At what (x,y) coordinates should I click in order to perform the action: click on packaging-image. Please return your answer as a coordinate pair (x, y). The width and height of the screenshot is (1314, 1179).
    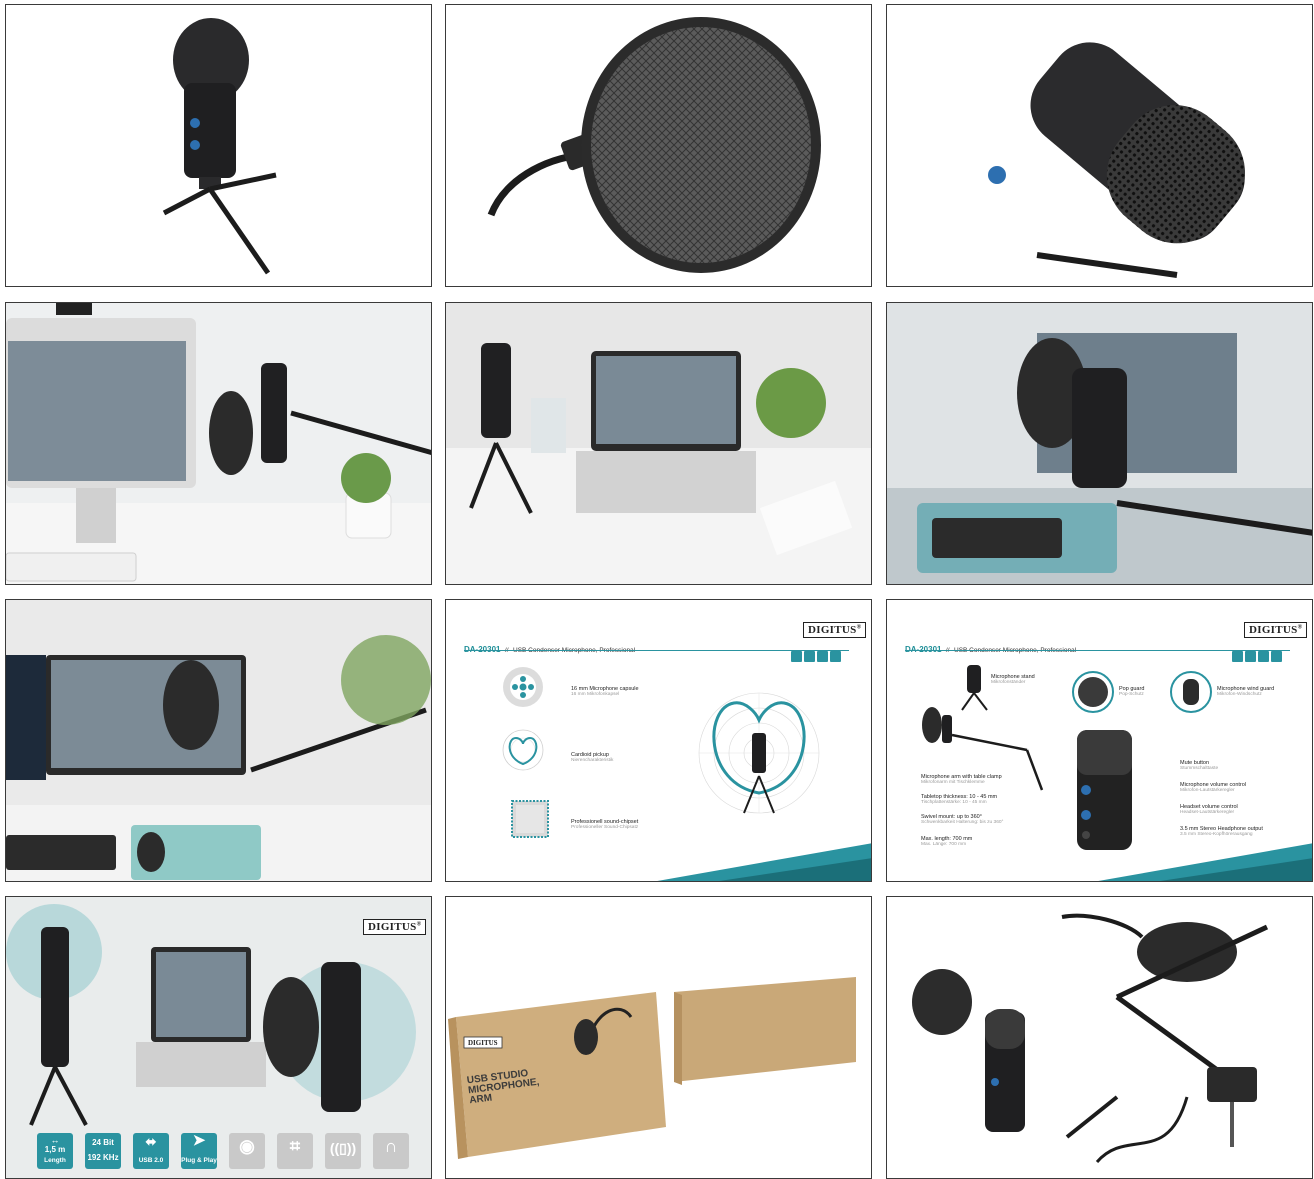
    Looking at the image, I should click on (658, 1037).